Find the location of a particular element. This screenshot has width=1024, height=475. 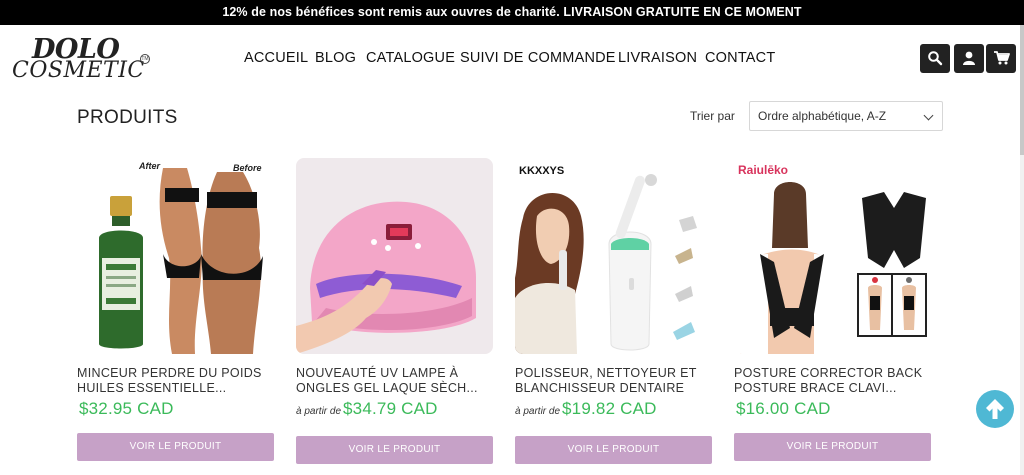

product-price: $32.95 CAD is located at coordinates (126, 408).